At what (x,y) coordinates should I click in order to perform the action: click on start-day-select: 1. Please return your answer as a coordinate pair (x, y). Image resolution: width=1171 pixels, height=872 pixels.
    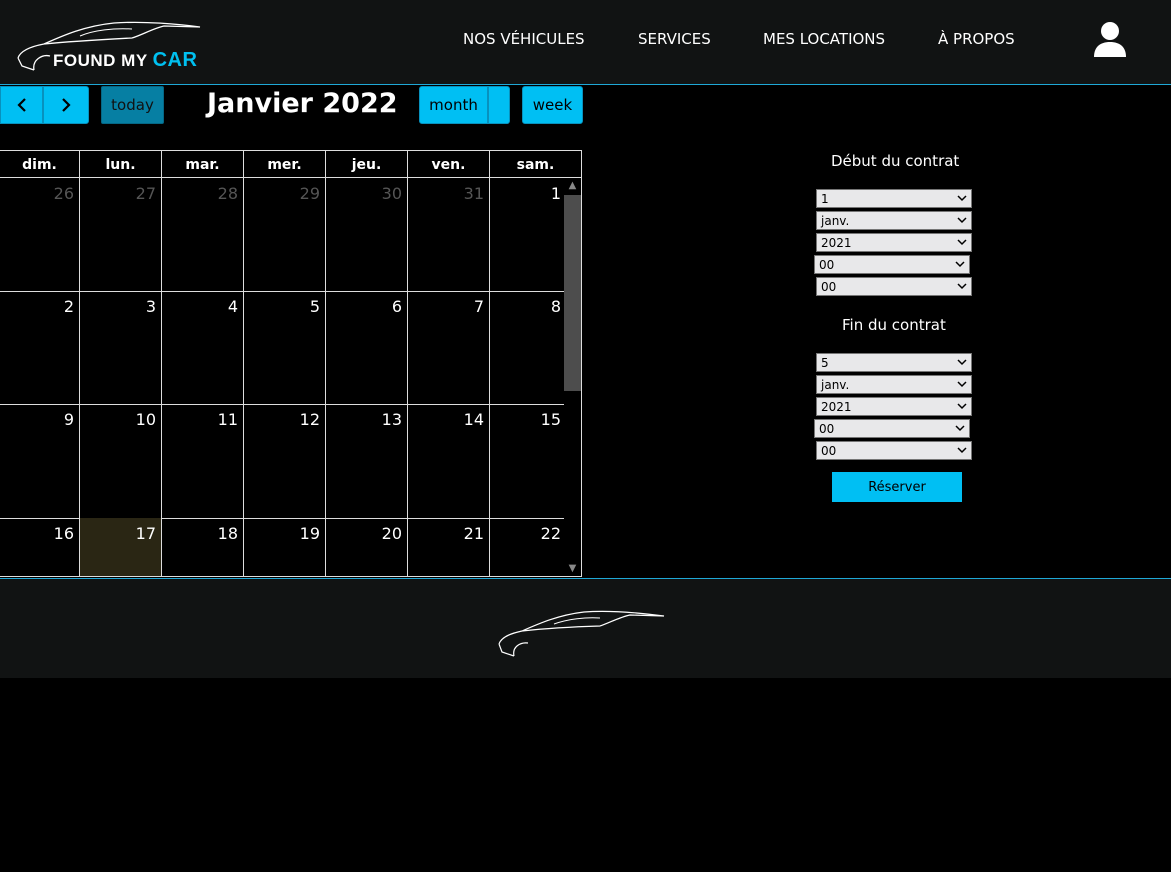
    Looking at the image, I should click on (894, 198).